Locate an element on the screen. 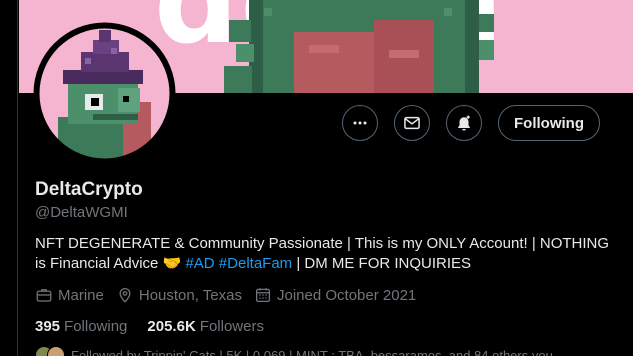  message-button is located at coordinates (412, 123).